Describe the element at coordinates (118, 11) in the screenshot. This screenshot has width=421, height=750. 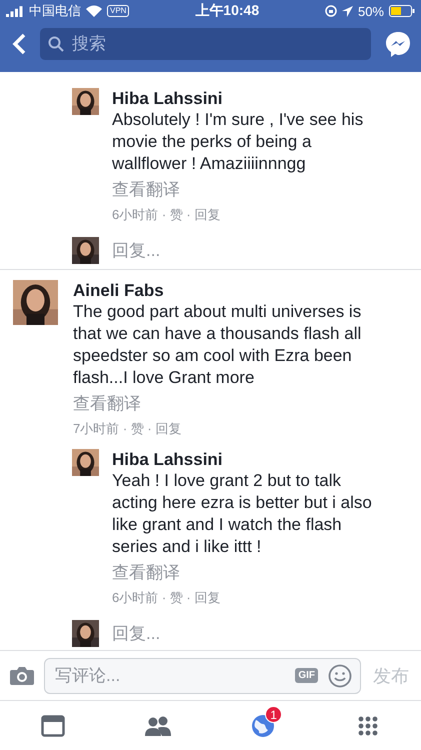
I see `vpn-indicator: VPN` at that location.